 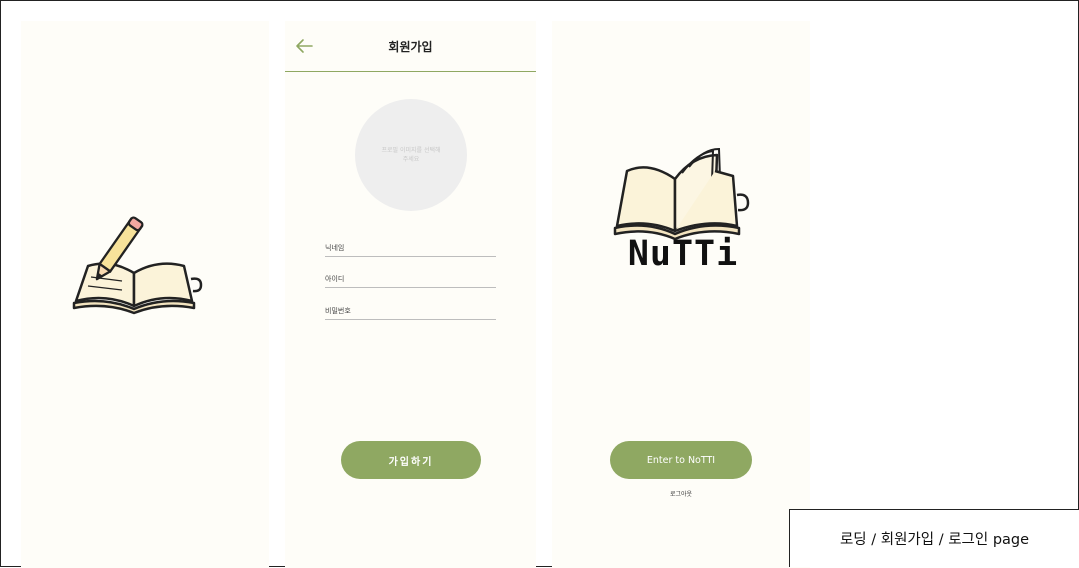 What do you see at coordinates (681, 460) in the screenshot?
I see `enter-button: Enter to NoTTI` at bounding box center [681, 460].